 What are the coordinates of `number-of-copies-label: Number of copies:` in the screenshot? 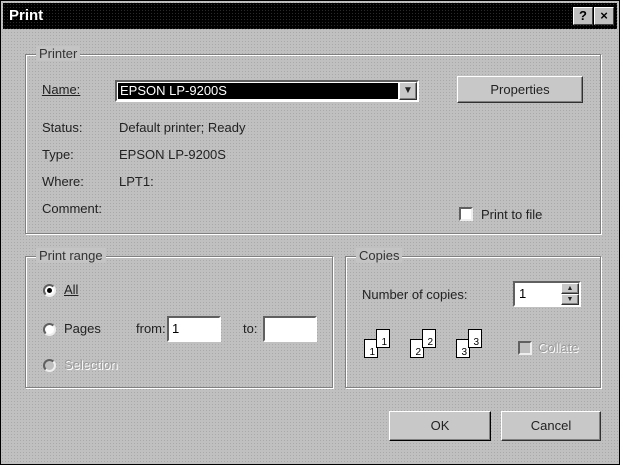 It's located at (415, 294).